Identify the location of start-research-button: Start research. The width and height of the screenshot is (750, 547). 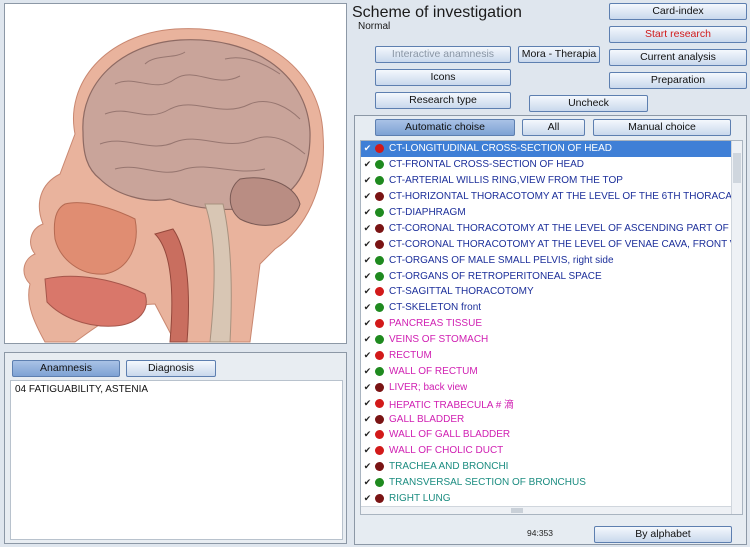
(678, 34).